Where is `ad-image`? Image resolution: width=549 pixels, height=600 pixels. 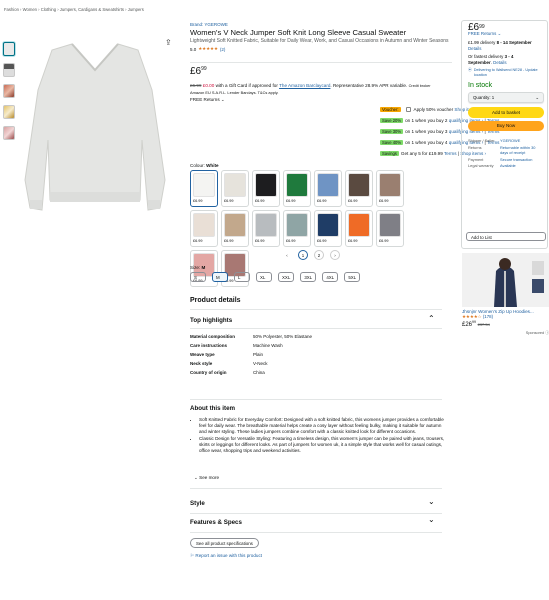
ad-image is located at coordinates (505, 280).